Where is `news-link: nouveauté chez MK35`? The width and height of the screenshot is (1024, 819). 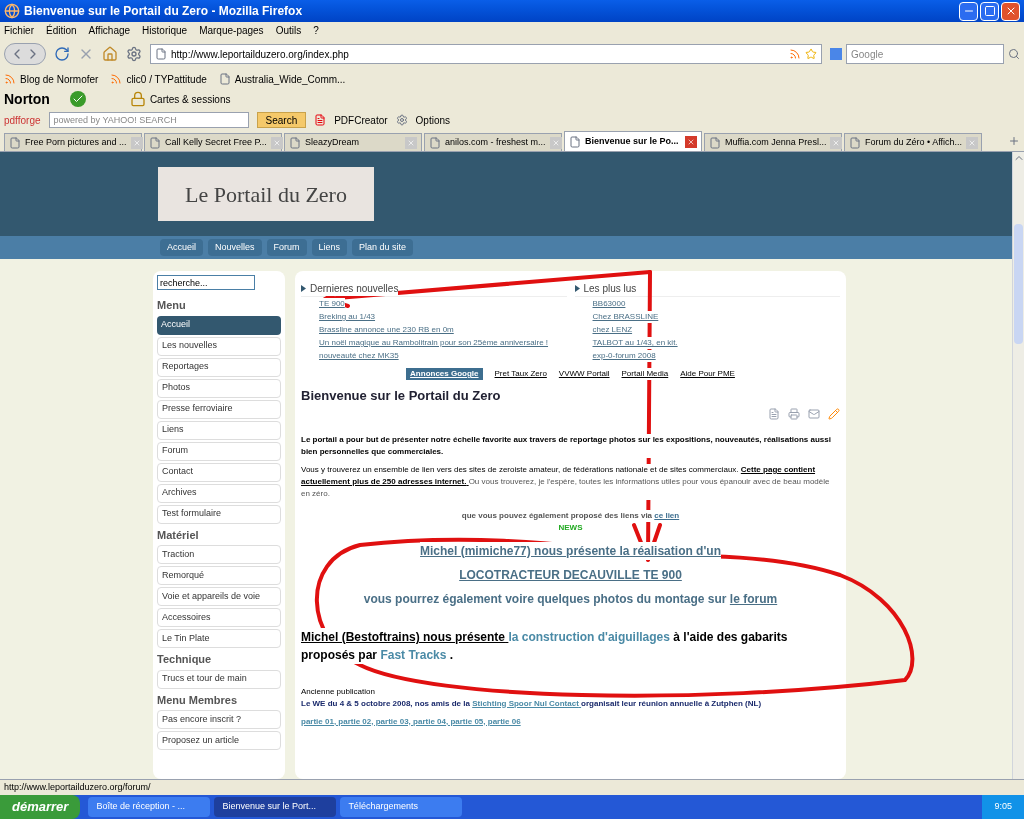
news-link: nouveauté chez MK35 is located at coordinates (359, 356).